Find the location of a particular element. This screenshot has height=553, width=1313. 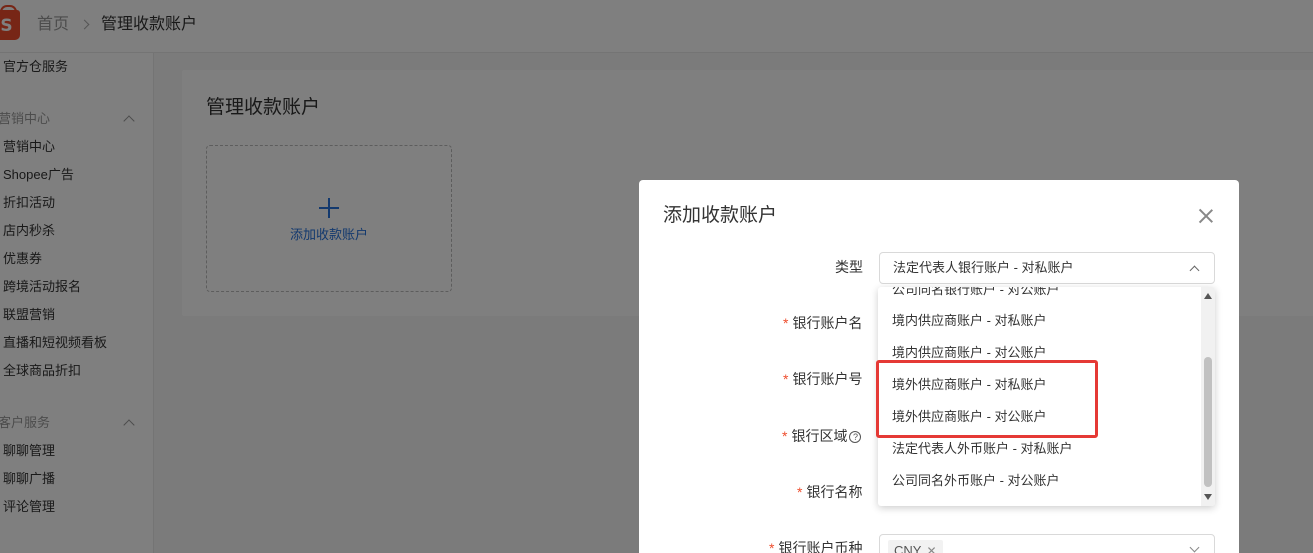

bank-name-label: * 银行名称 is located at coordinates (830, 492).